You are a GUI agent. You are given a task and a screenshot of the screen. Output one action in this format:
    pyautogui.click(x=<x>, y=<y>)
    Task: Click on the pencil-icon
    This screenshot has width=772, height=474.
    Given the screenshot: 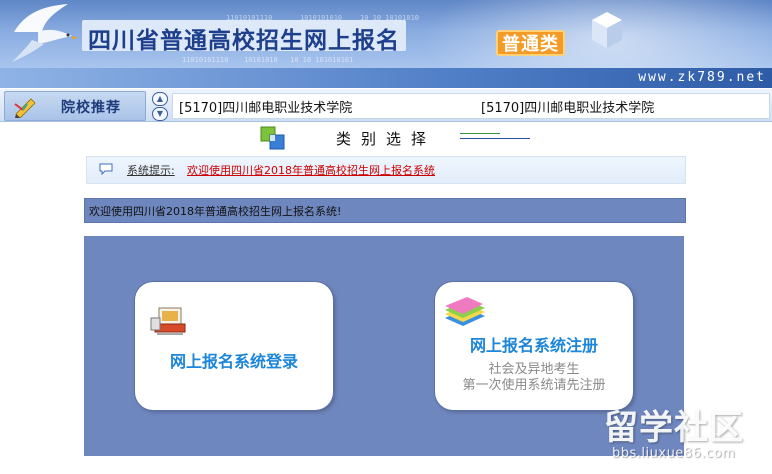 What is the action you would take?
    pyautogui.click(x=25, y=108)
    